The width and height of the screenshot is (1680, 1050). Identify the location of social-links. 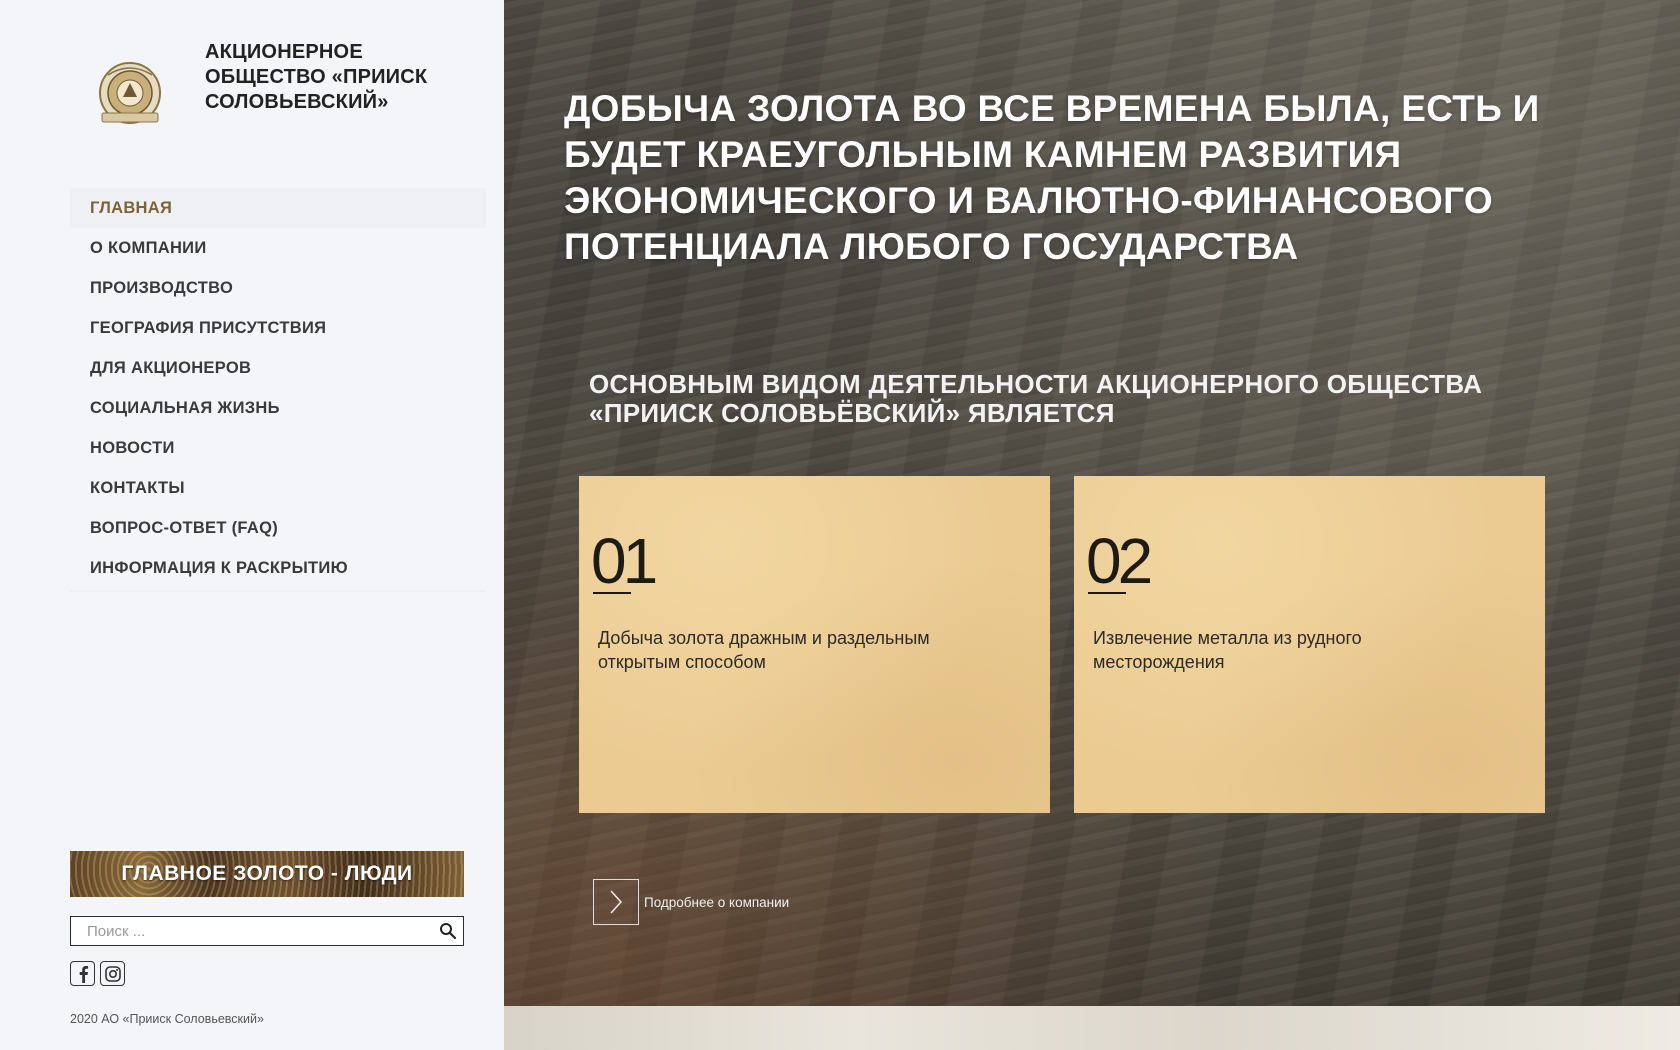
(97, 973).